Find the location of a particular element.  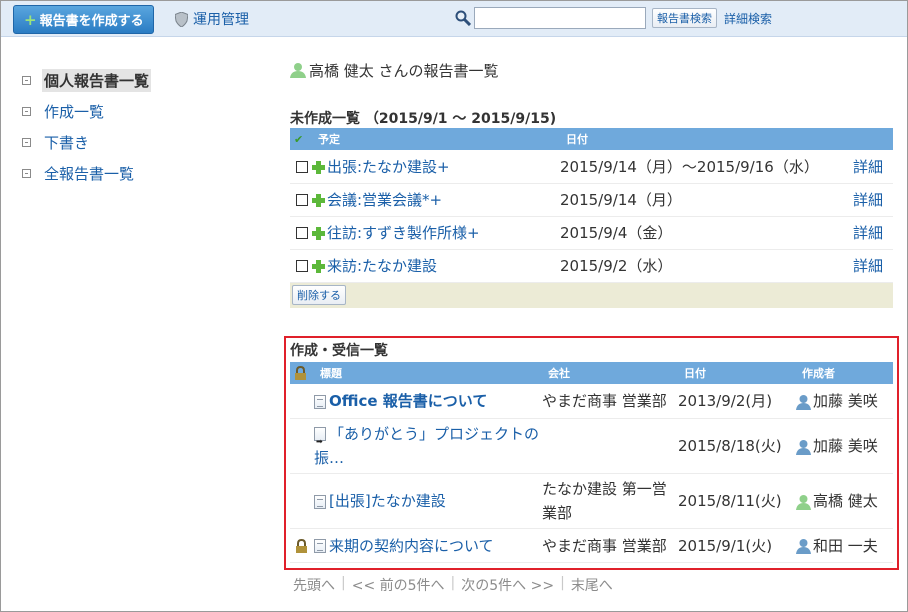

plan-link: 出張:たなか建設+ is located at coordinates (388, 167).